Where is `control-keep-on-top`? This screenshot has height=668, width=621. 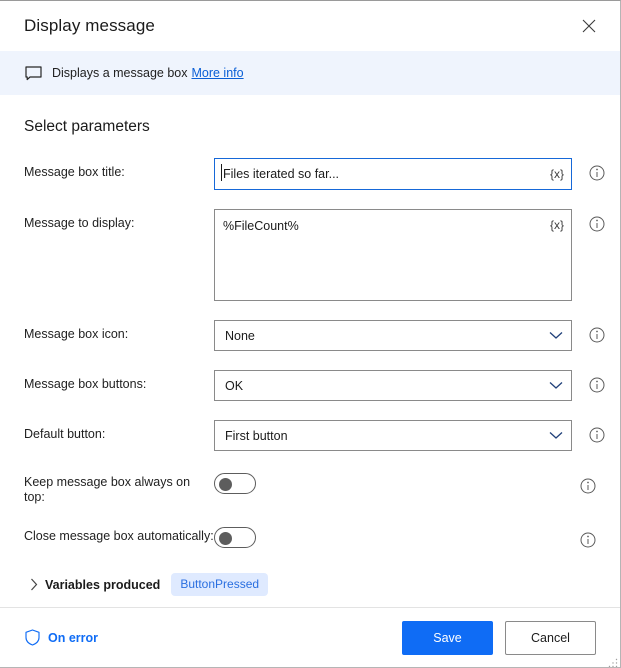
control-keep-on-top is located at coordinates (405, 482).